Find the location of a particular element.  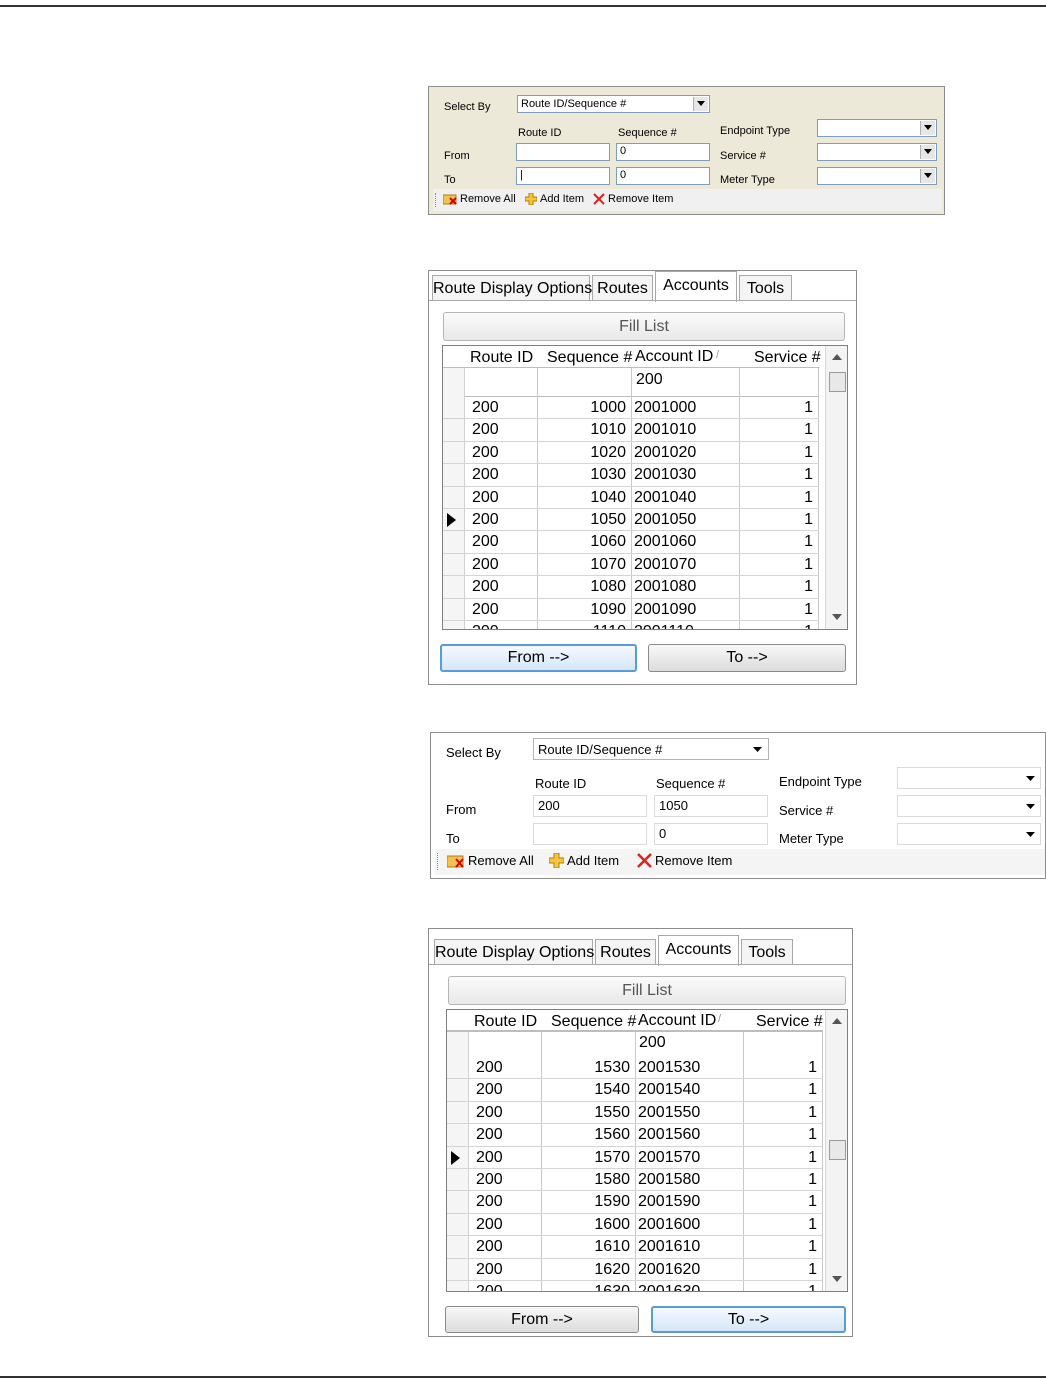

table-row: 200 1620 2001620 1 is located at coordinates (635, 1270).